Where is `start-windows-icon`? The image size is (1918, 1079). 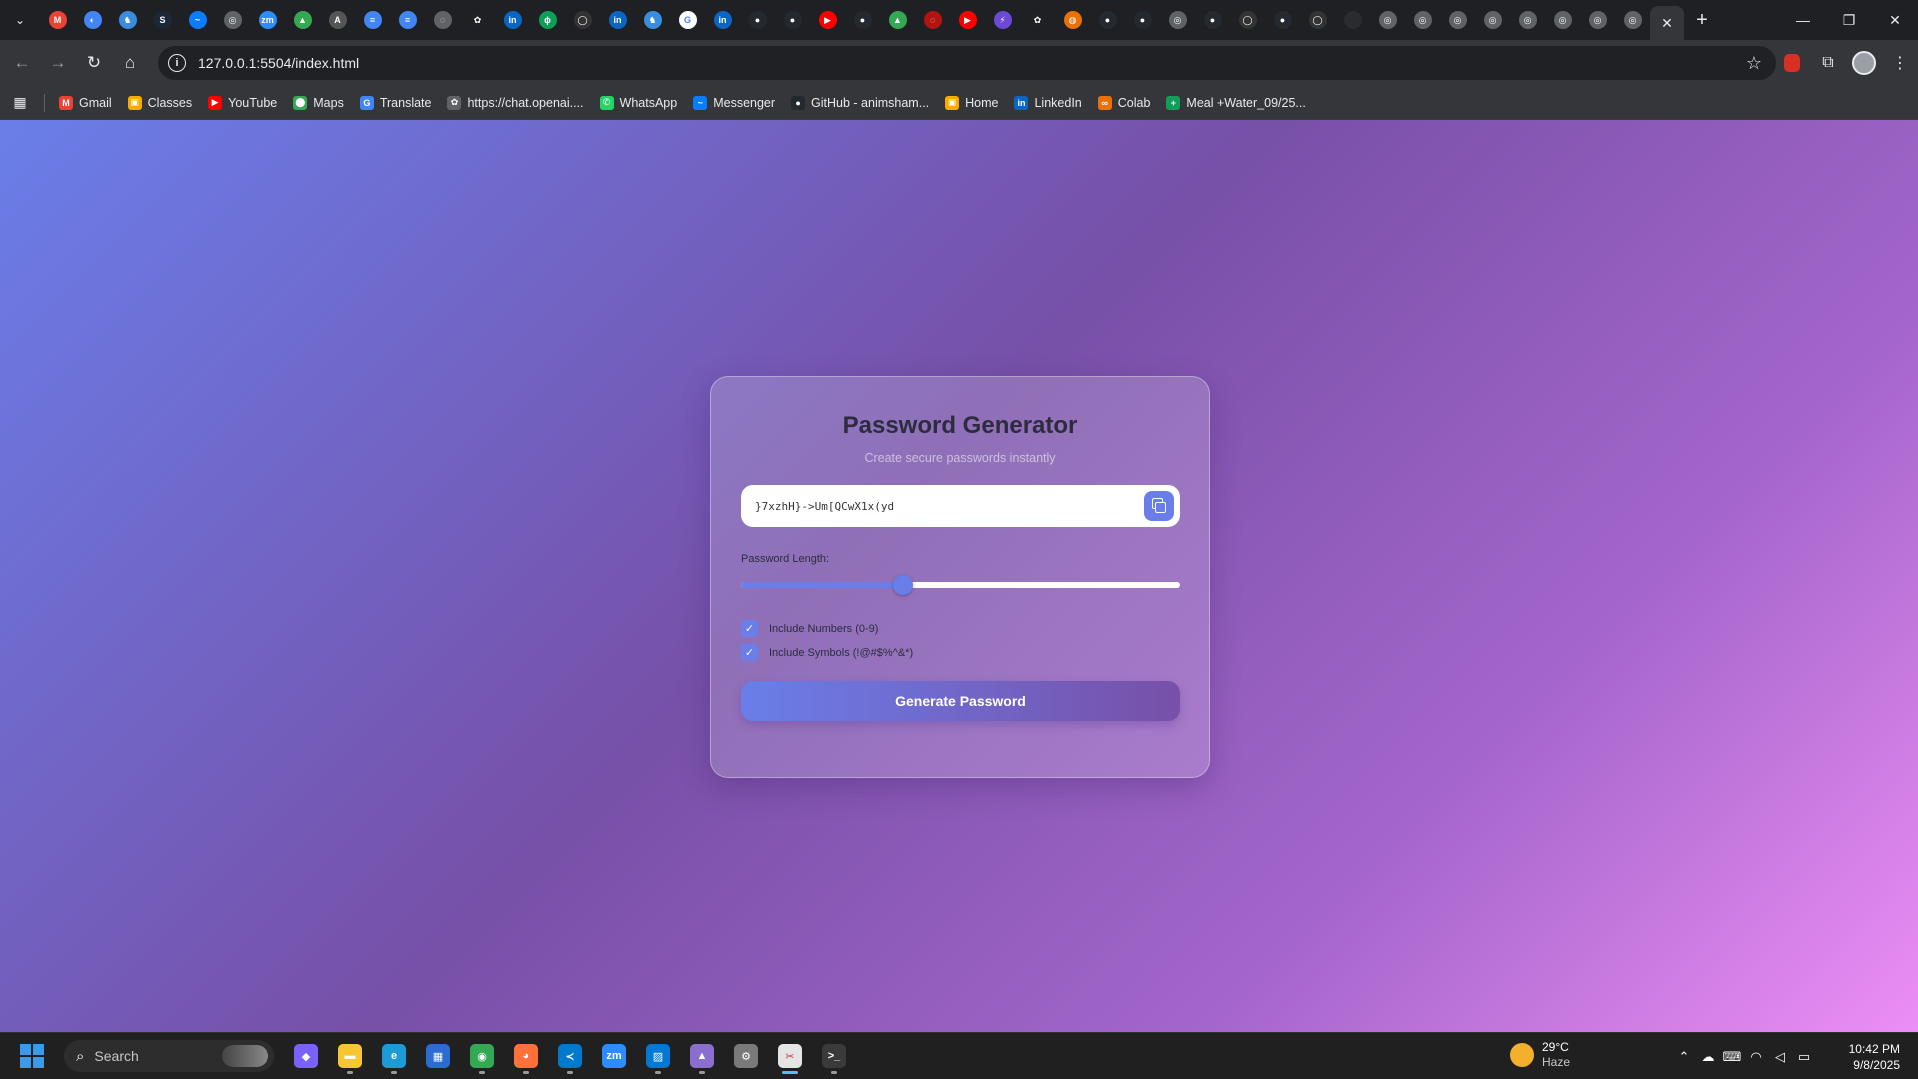 start-windows-icon is located at coordinates (32, 1056).